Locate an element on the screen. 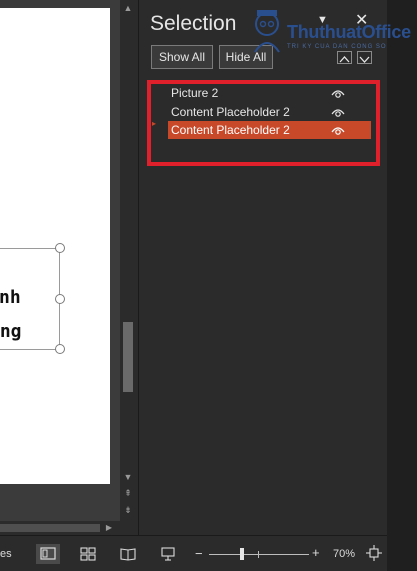 The image size is (417, 571). status-bar: es − + 70% is located at coordinates (193, 553).